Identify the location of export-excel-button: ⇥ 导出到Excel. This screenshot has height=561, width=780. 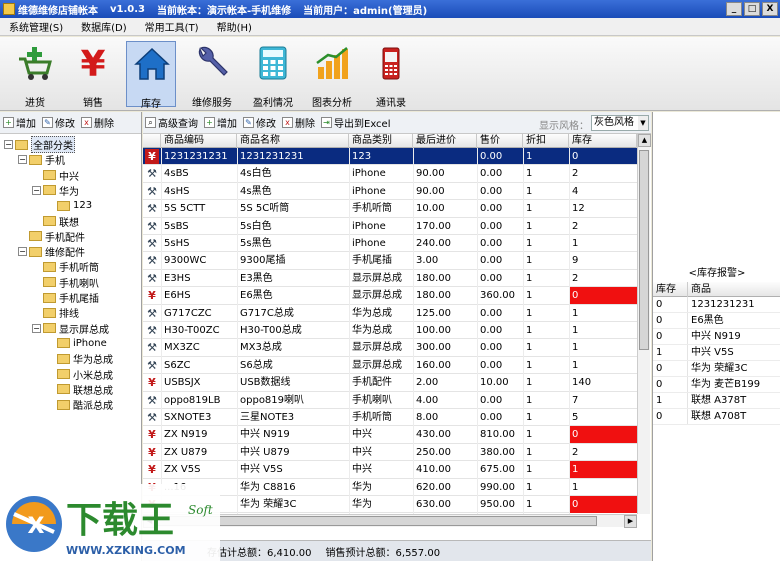
(356, 122).